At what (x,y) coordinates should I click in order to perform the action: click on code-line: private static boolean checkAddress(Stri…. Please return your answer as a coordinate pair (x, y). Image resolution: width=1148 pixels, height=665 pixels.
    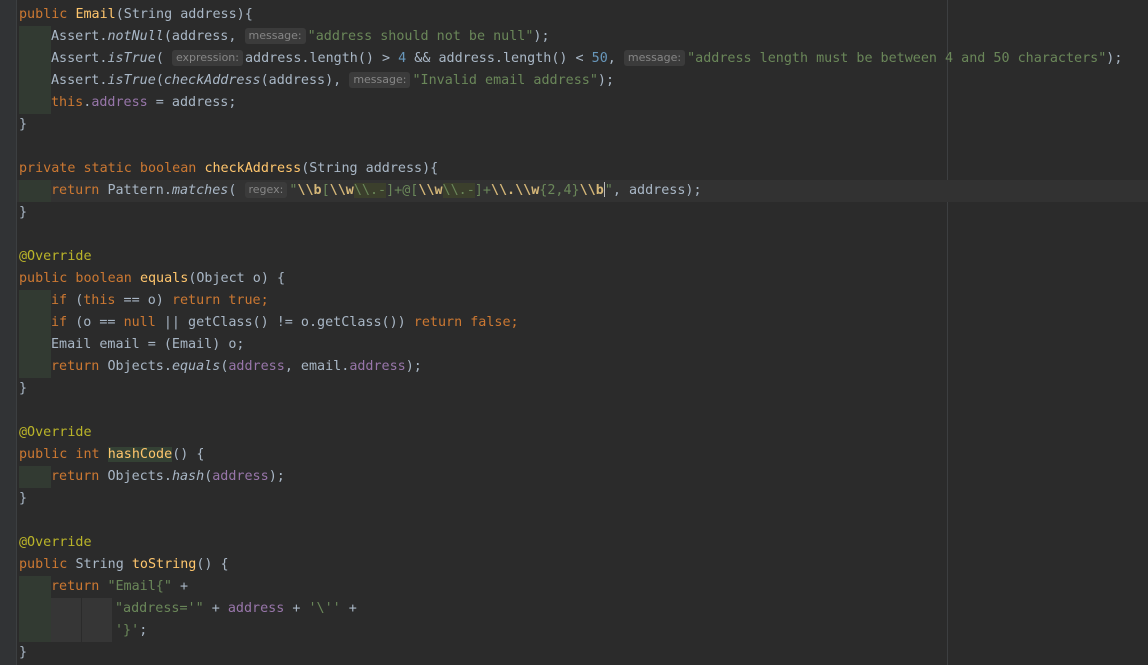
    Looking at the image, I should click on (228, 169).